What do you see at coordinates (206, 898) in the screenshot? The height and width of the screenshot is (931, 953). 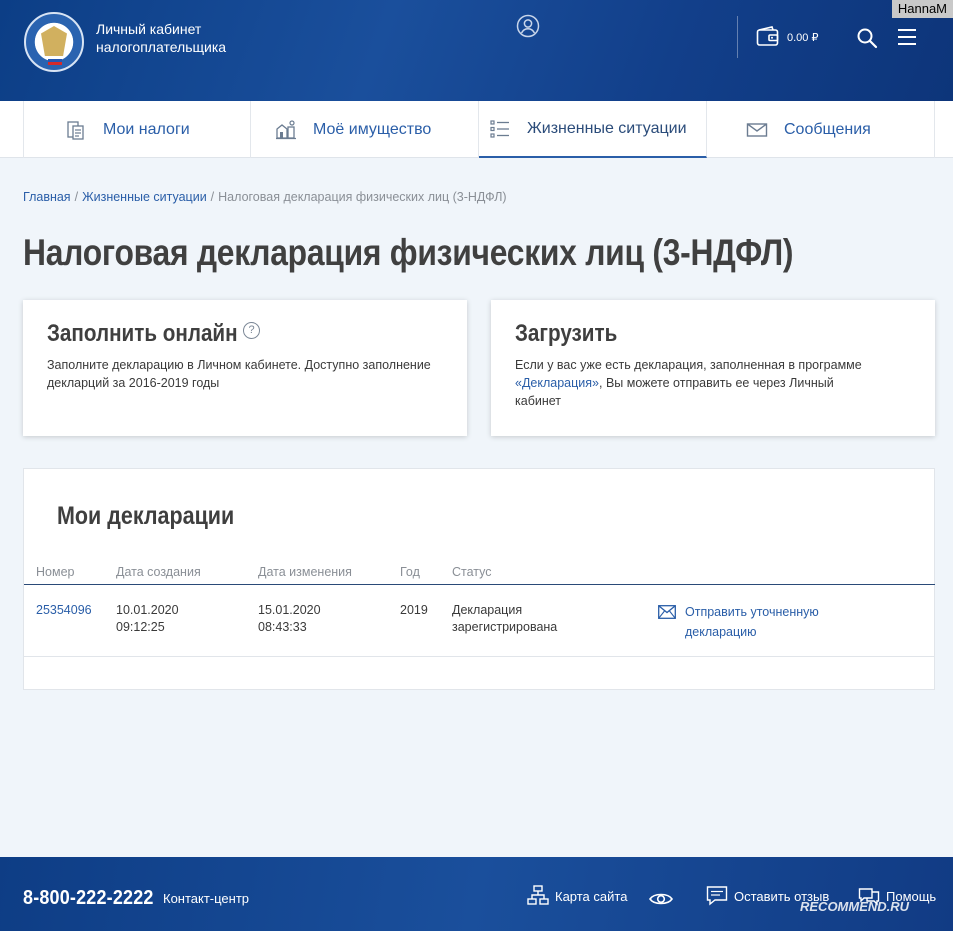 I see `contact-center-label: Контакт-центр` at bounding box center [206, 898].